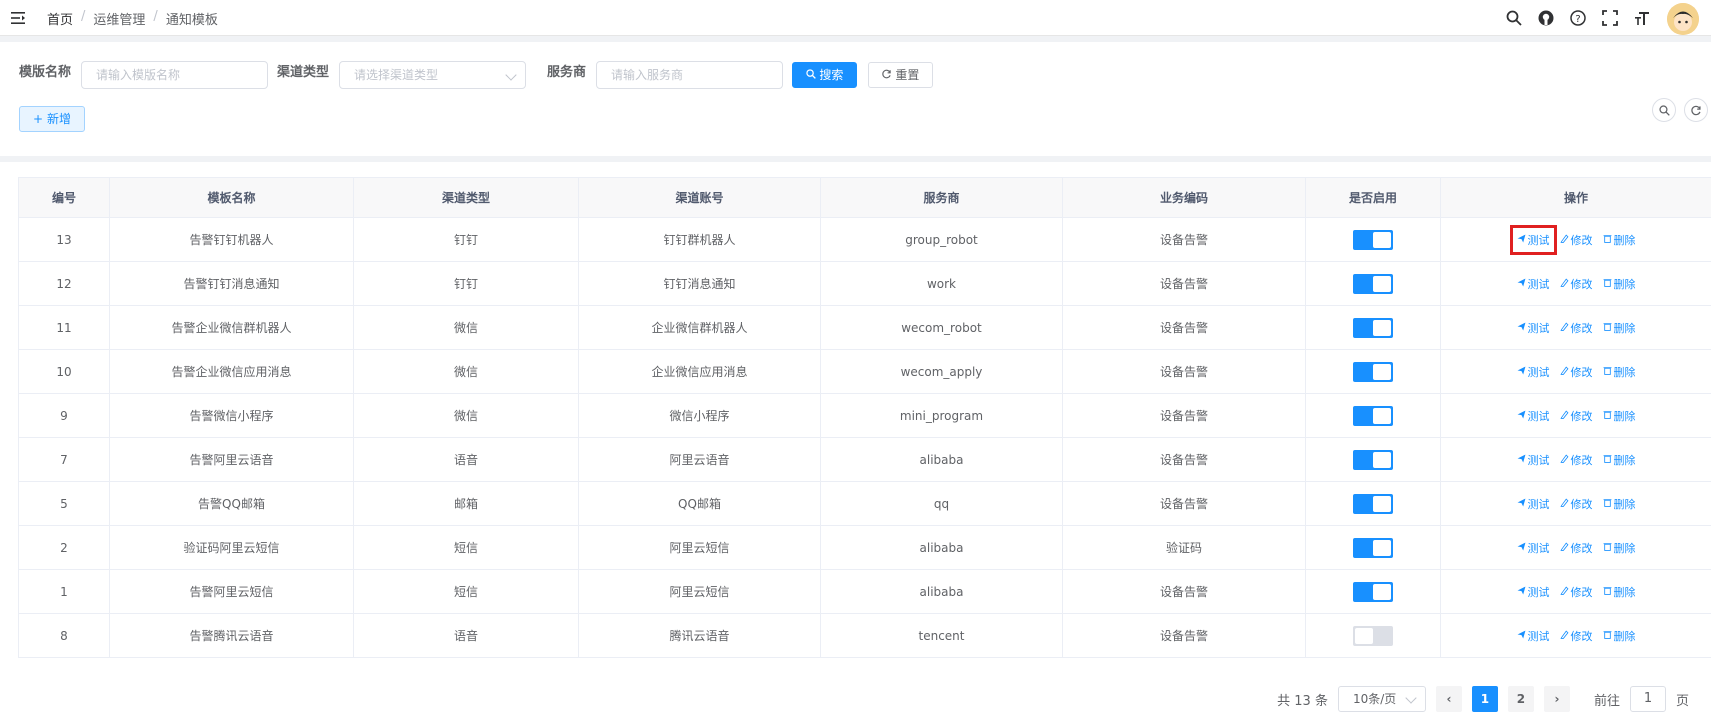 The height and width of the screenshot is (716, 1711). What do you see at coordinates (1578, 18) in the screenshot?
I see `help-icon: ?` at bounding box center [1578, 18].